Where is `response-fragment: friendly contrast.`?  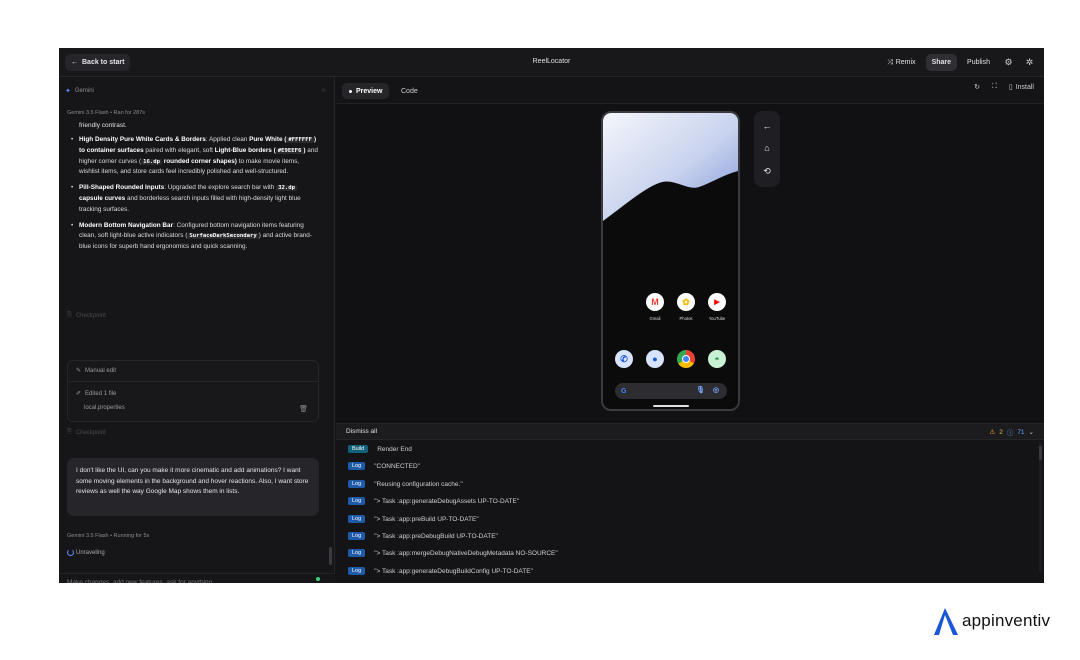 response-fragment: friendly contrast. is located at coordinates (103, 125).